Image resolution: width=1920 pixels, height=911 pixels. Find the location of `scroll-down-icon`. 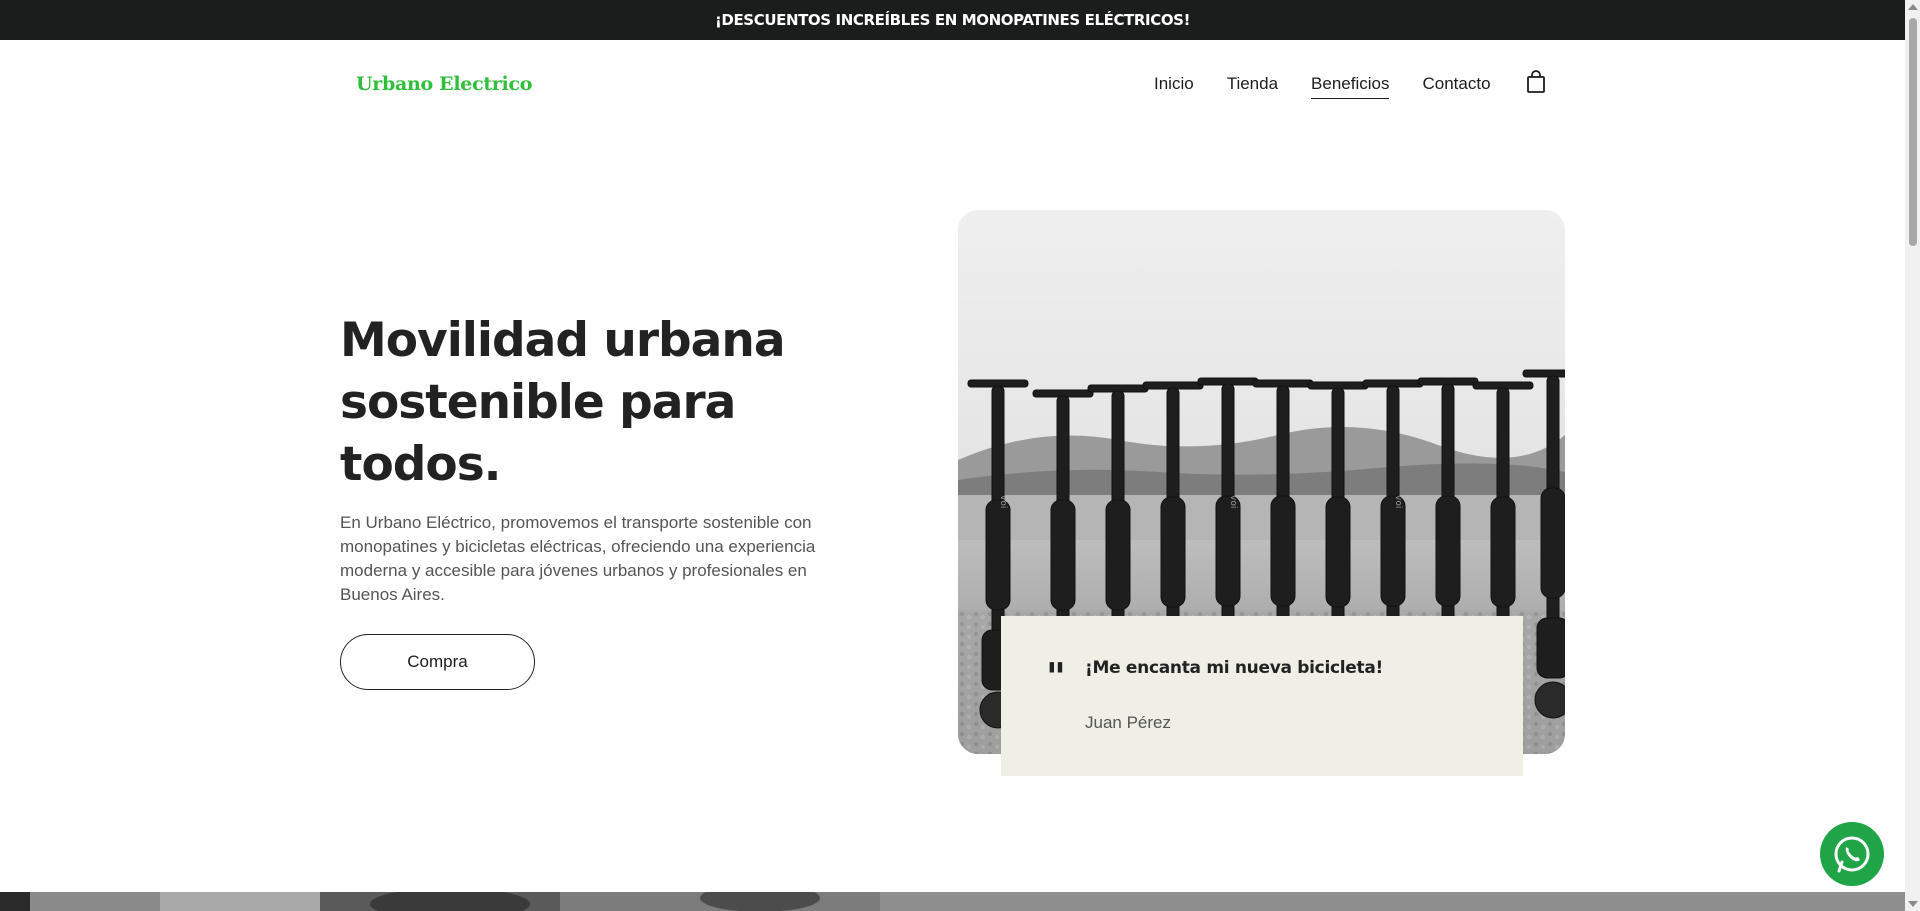

scroll-down-icon is located at coordinates (1913, 904).